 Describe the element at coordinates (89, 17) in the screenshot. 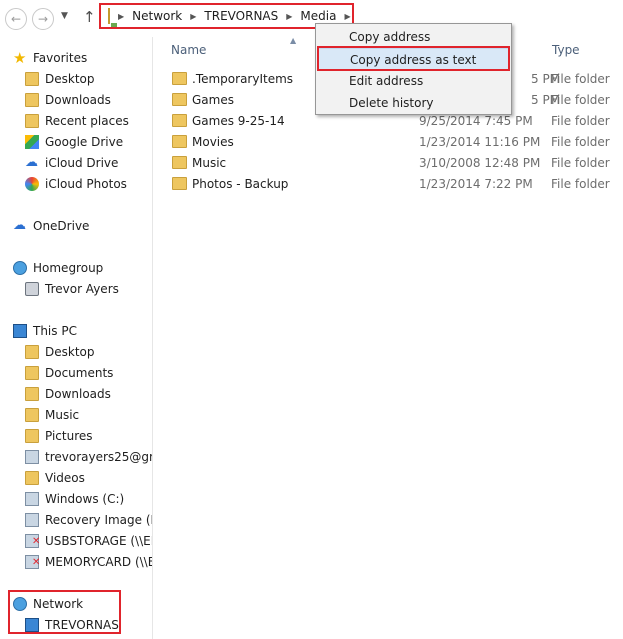

I see `up-arrow-icon: ↑` at that location.